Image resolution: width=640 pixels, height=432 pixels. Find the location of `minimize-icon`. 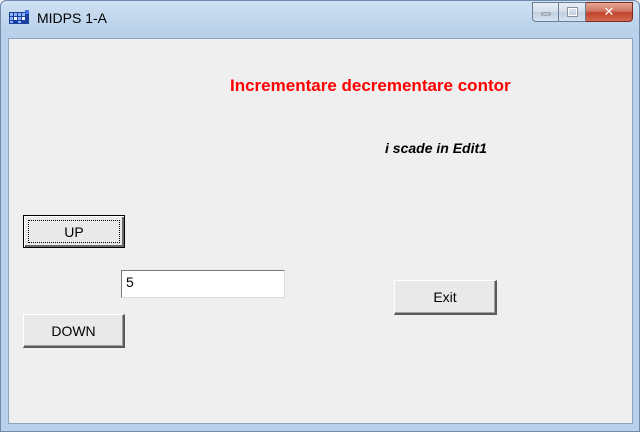

minimize-icon is located at coordinates (545, 14).